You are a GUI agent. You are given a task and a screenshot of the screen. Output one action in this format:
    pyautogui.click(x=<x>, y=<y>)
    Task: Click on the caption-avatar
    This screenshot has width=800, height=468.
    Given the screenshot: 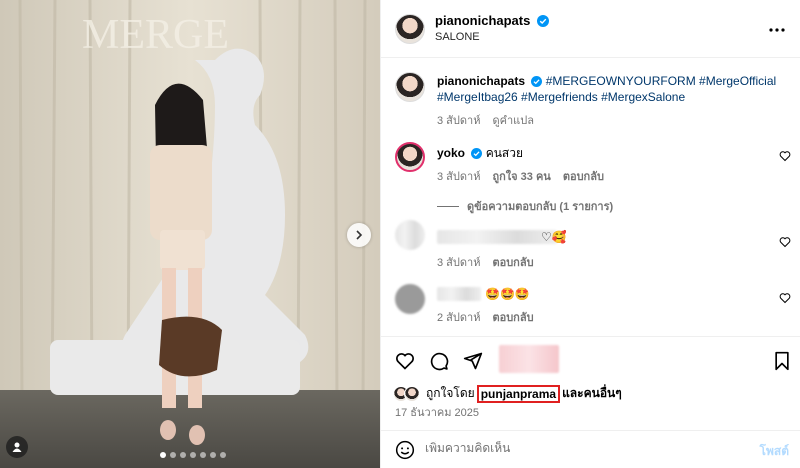 What is the action you would take?
    pyautogui.click(x=410, y=87)
    